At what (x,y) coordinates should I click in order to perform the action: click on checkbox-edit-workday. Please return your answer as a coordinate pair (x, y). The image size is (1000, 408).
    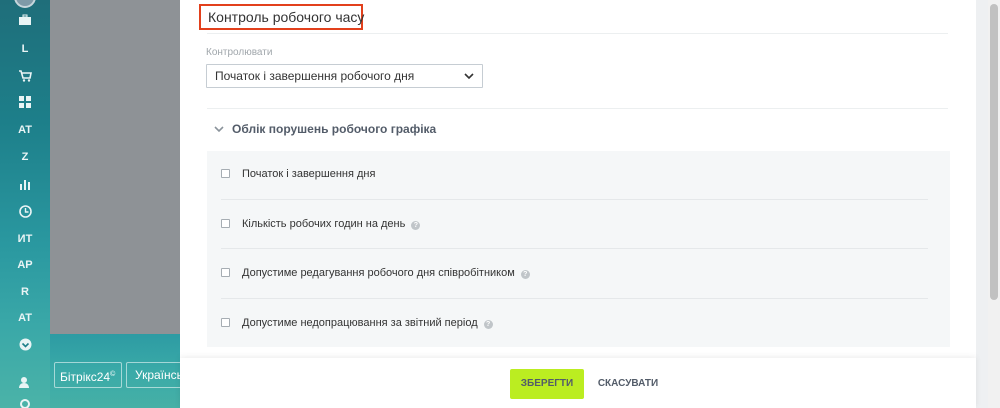
    Looking at the image, I should click on (225, 272).